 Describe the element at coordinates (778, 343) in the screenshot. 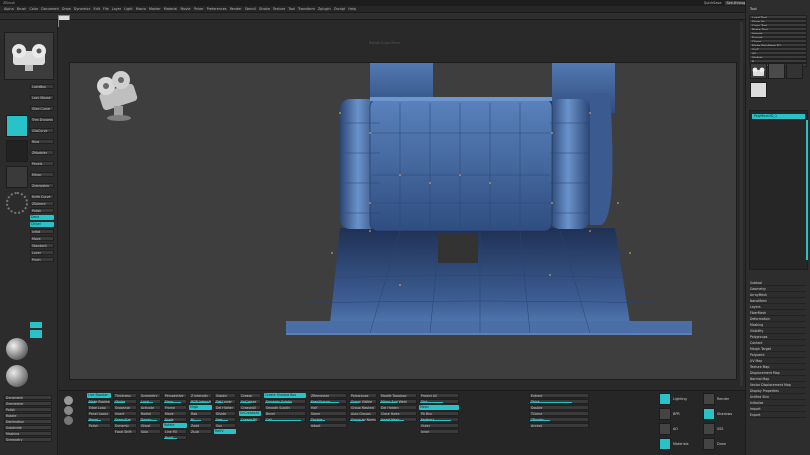

I see `tool-section-contact: Contact` at that location.